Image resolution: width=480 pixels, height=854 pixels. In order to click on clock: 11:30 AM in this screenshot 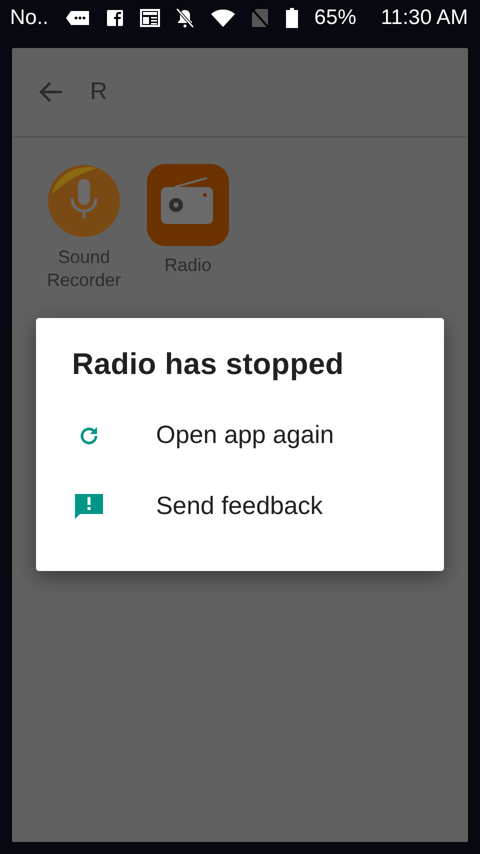, I will do `click(424, 18)`.